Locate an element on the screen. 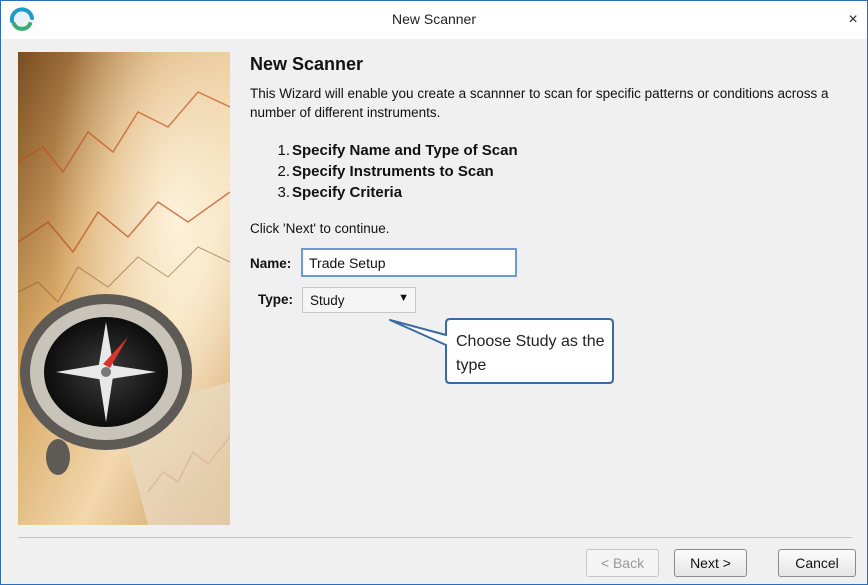  next-button: Next > is located at coordinates (710, 563).